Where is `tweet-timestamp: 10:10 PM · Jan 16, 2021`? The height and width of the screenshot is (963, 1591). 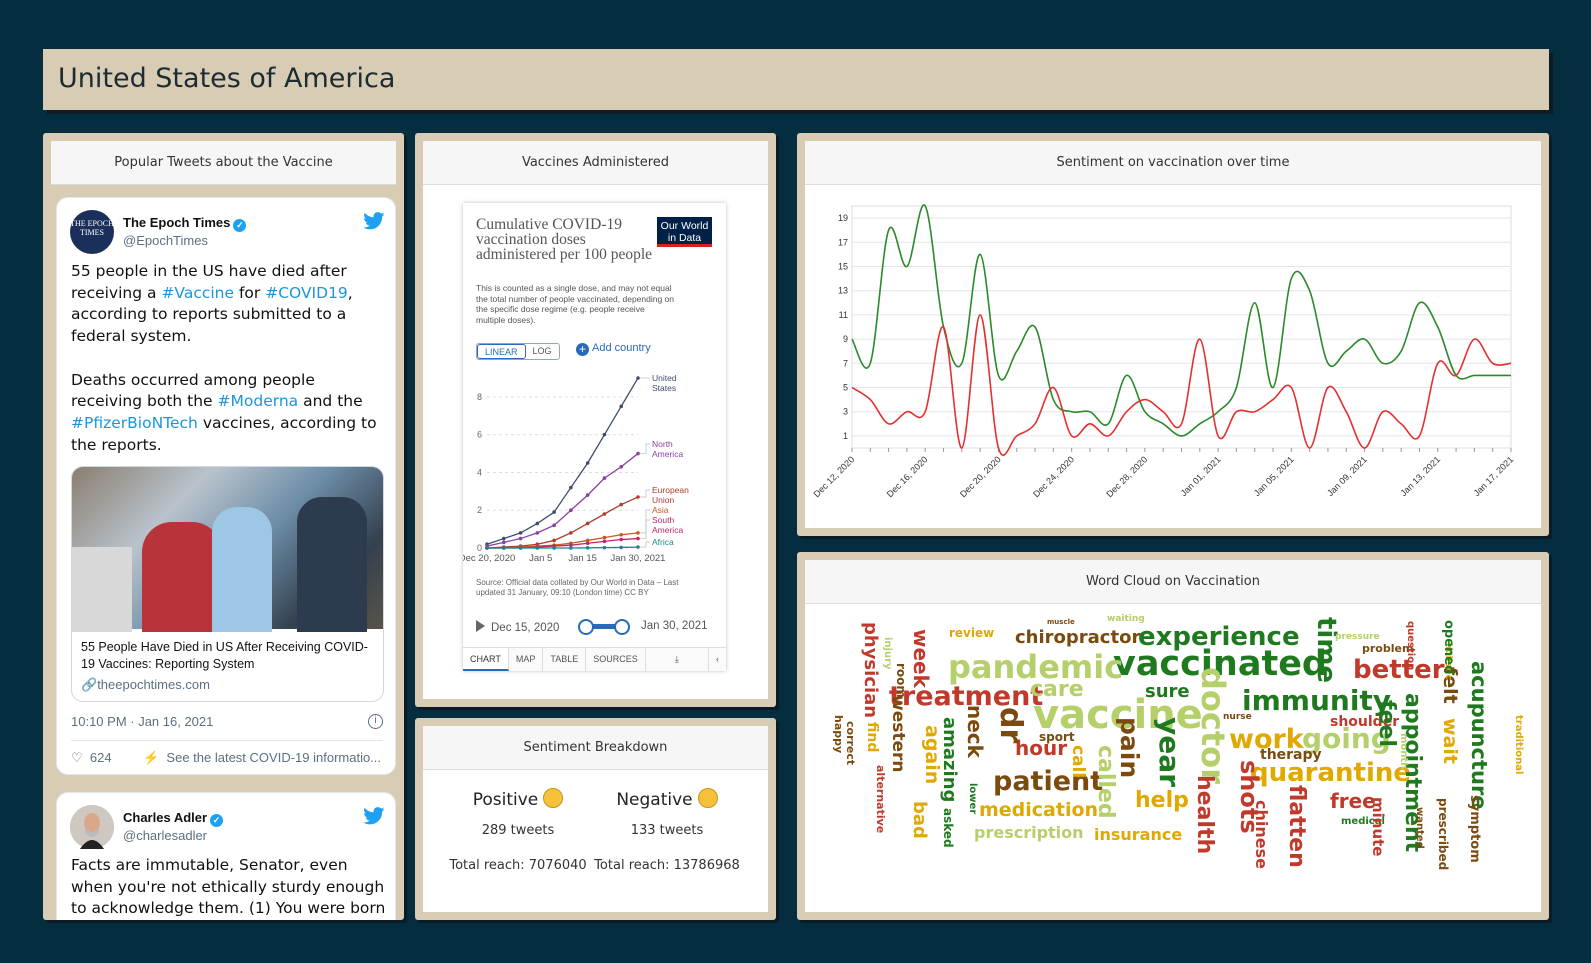 tweet-timestamp: 10:10 PM · Jan 16, 2021 is located at coordinates (142, 721).